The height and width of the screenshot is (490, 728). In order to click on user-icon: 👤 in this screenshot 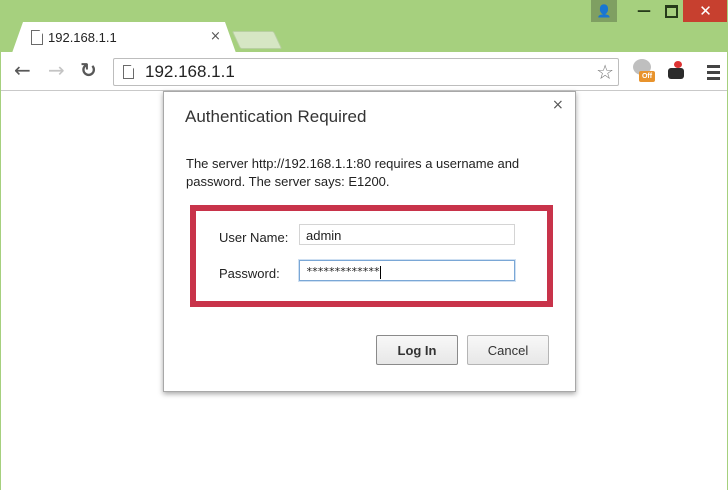, I will do `click(604, 11)`.